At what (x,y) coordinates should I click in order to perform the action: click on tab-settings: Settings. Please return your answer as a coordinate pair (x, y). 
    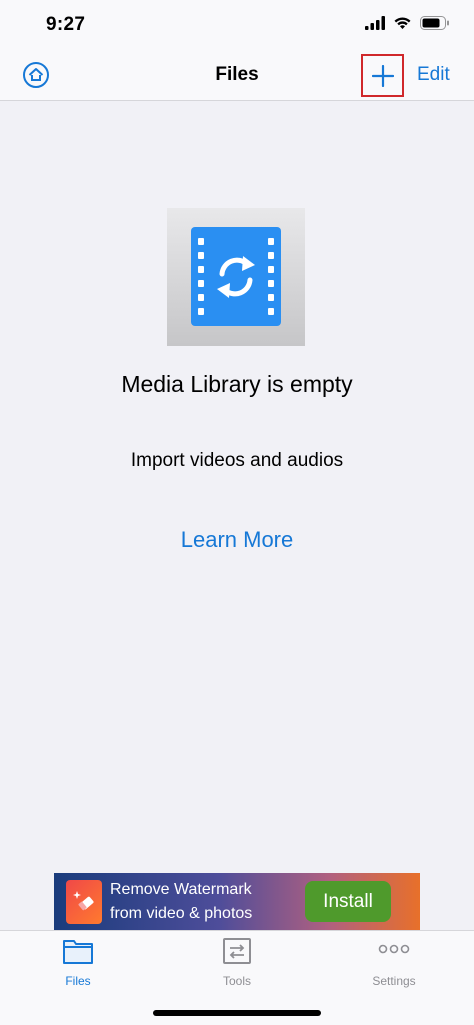
    Looking at the image, I should click on (394, 962).